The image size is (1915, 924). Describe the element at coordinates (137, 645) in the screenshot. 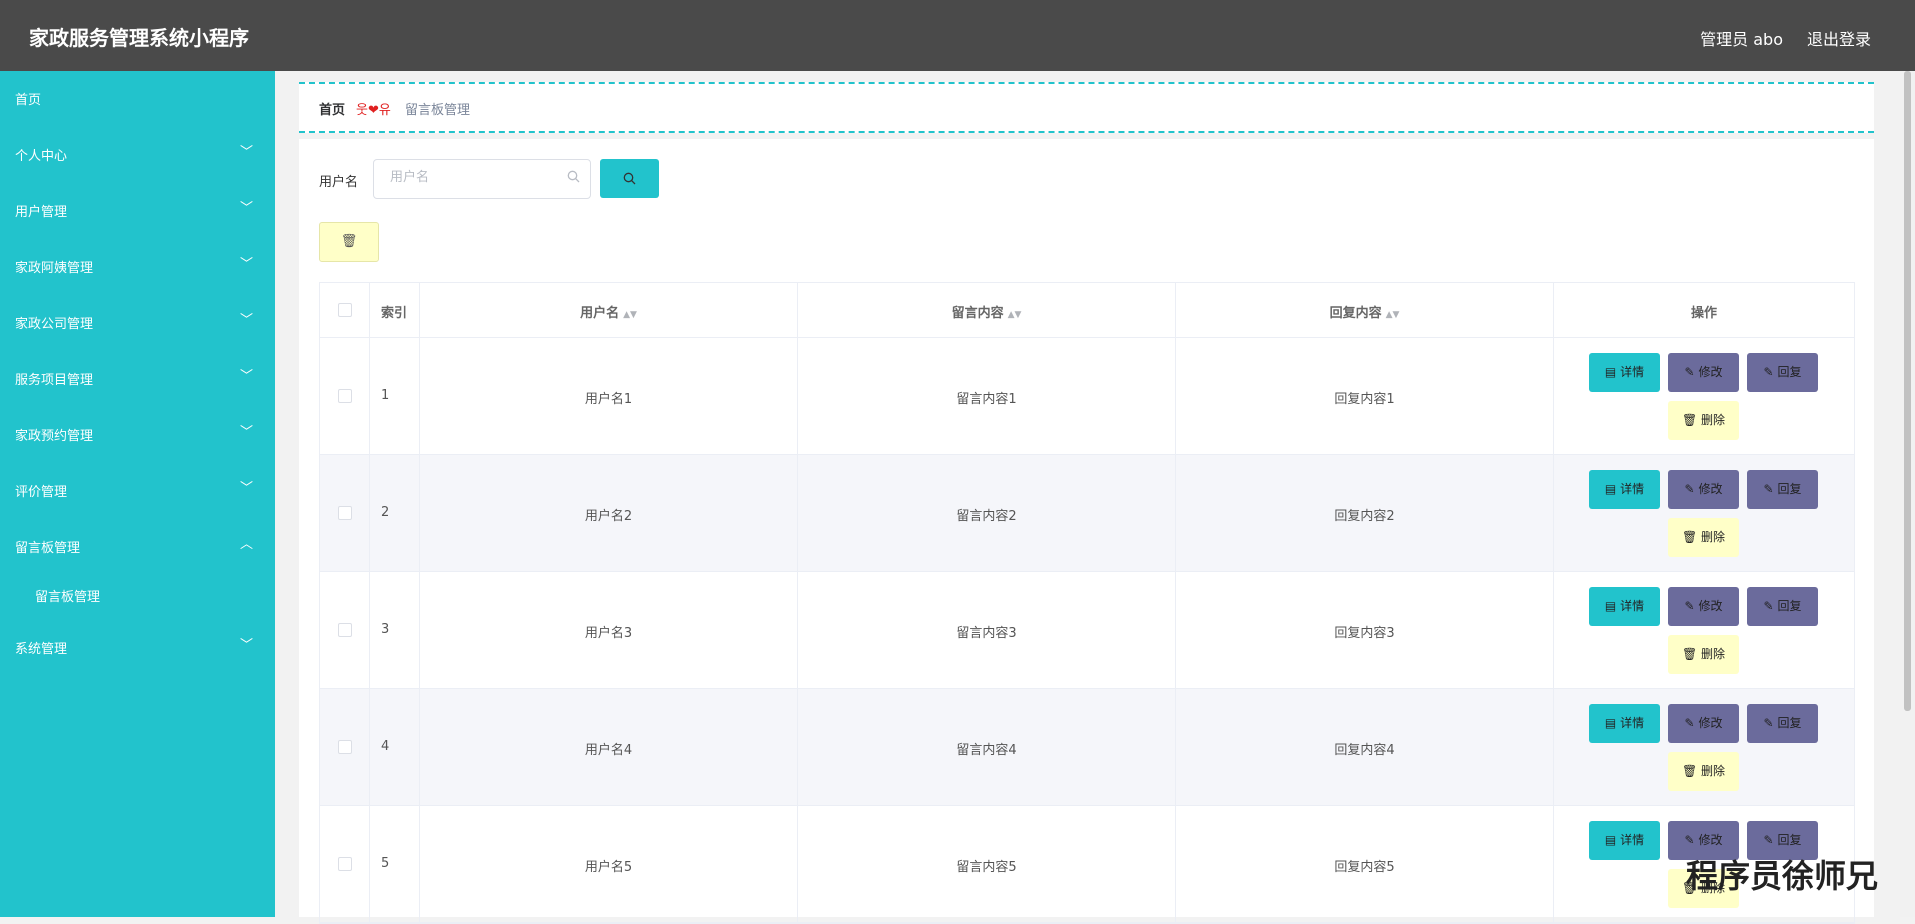

I see `sidebar-item-system: 系统管理 ﹀` at that location.